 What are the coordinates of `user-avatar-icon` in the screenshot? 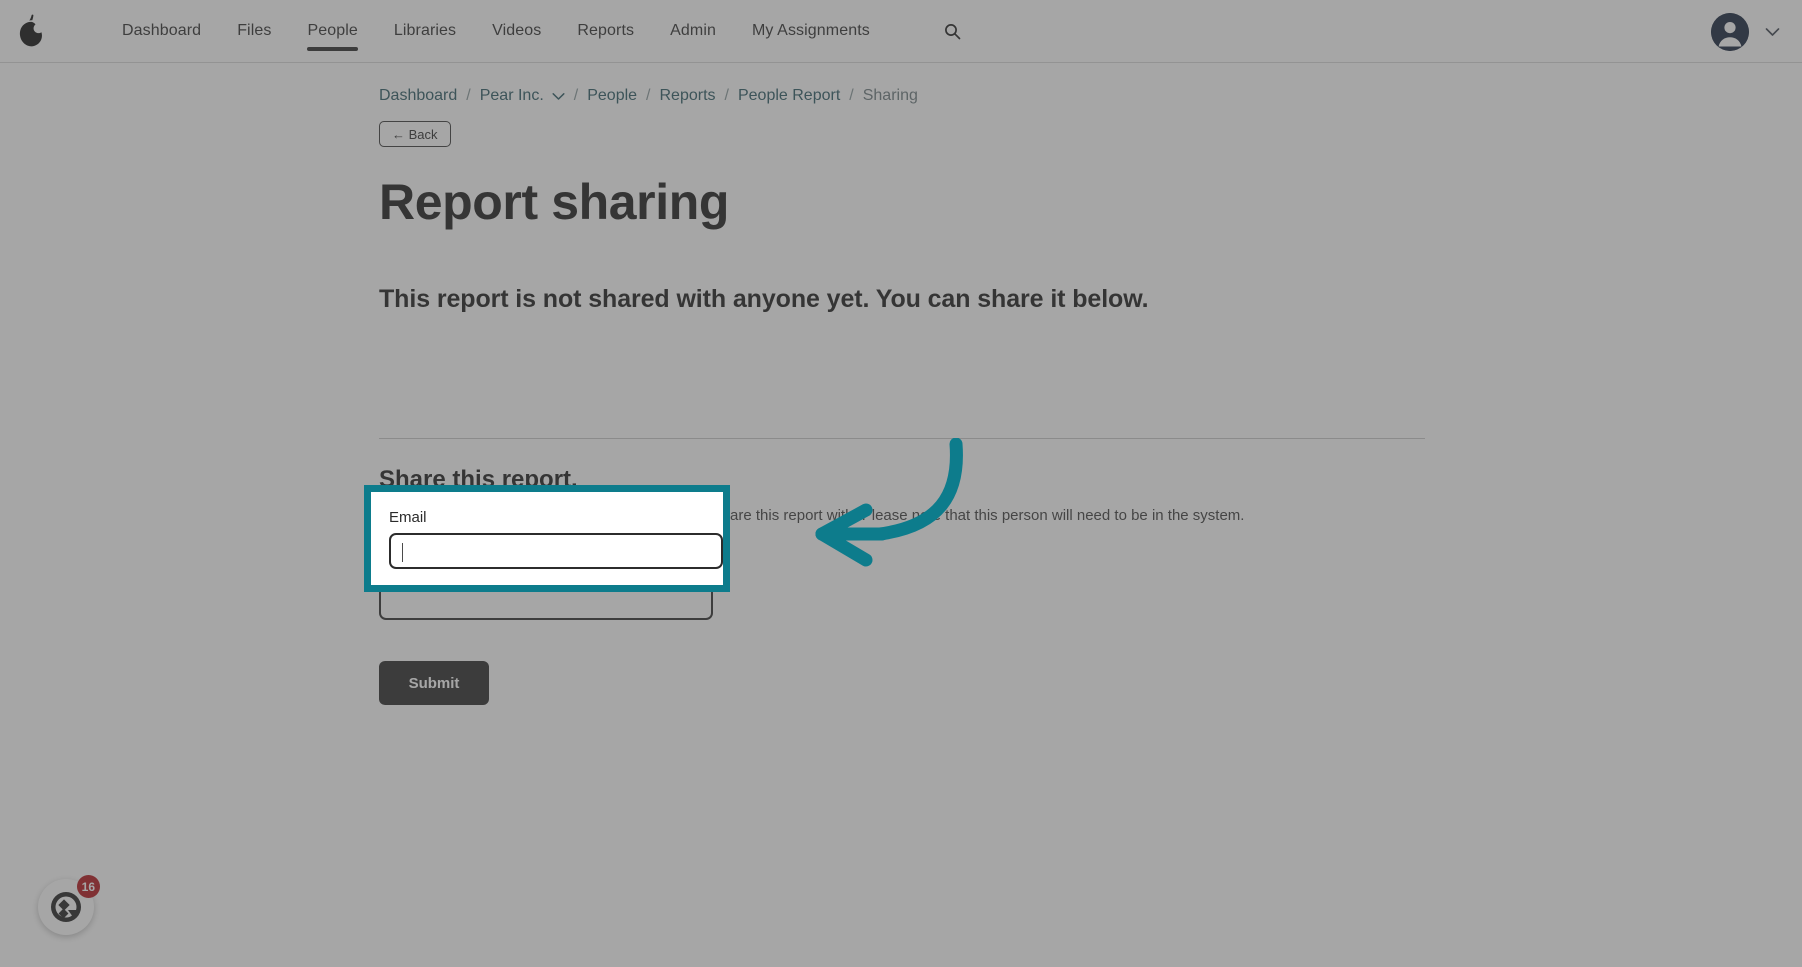 It's located at (1730, 31).